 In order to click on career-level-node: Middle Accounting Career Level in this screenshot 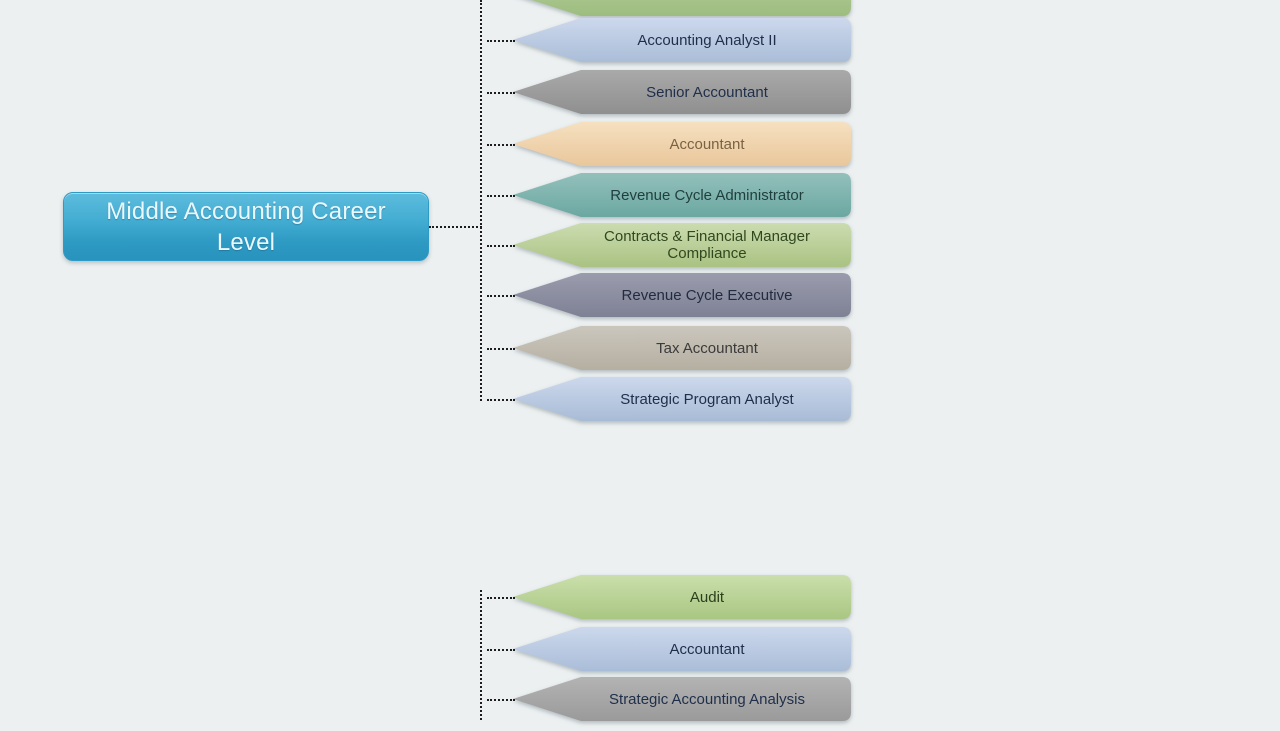, I will do `click(246, 226)`.